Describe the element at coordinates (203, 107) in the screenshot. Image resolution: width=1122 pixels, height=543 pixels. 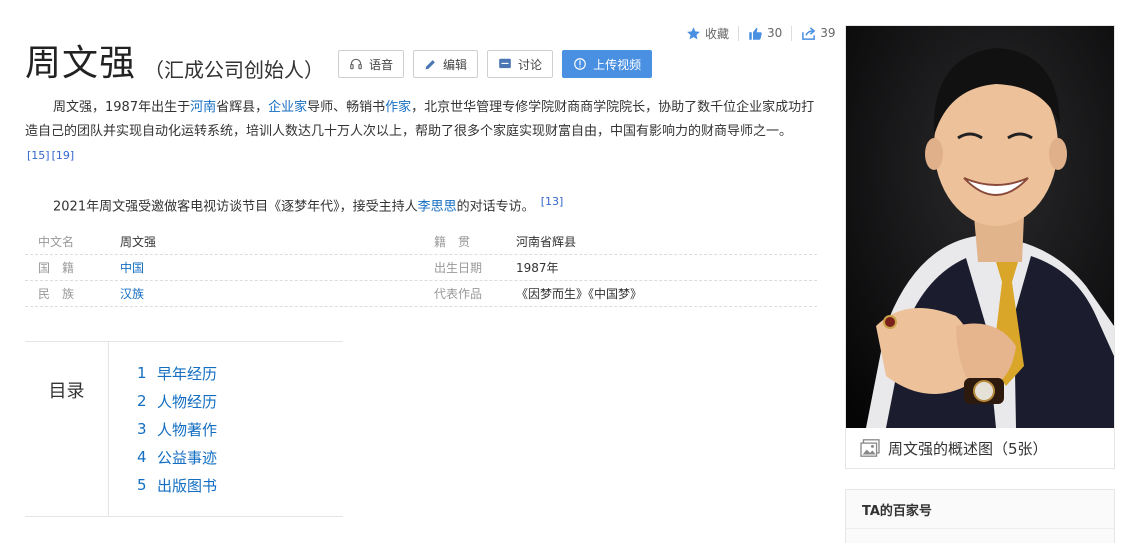
I see `link-henan: 河南` at that location.